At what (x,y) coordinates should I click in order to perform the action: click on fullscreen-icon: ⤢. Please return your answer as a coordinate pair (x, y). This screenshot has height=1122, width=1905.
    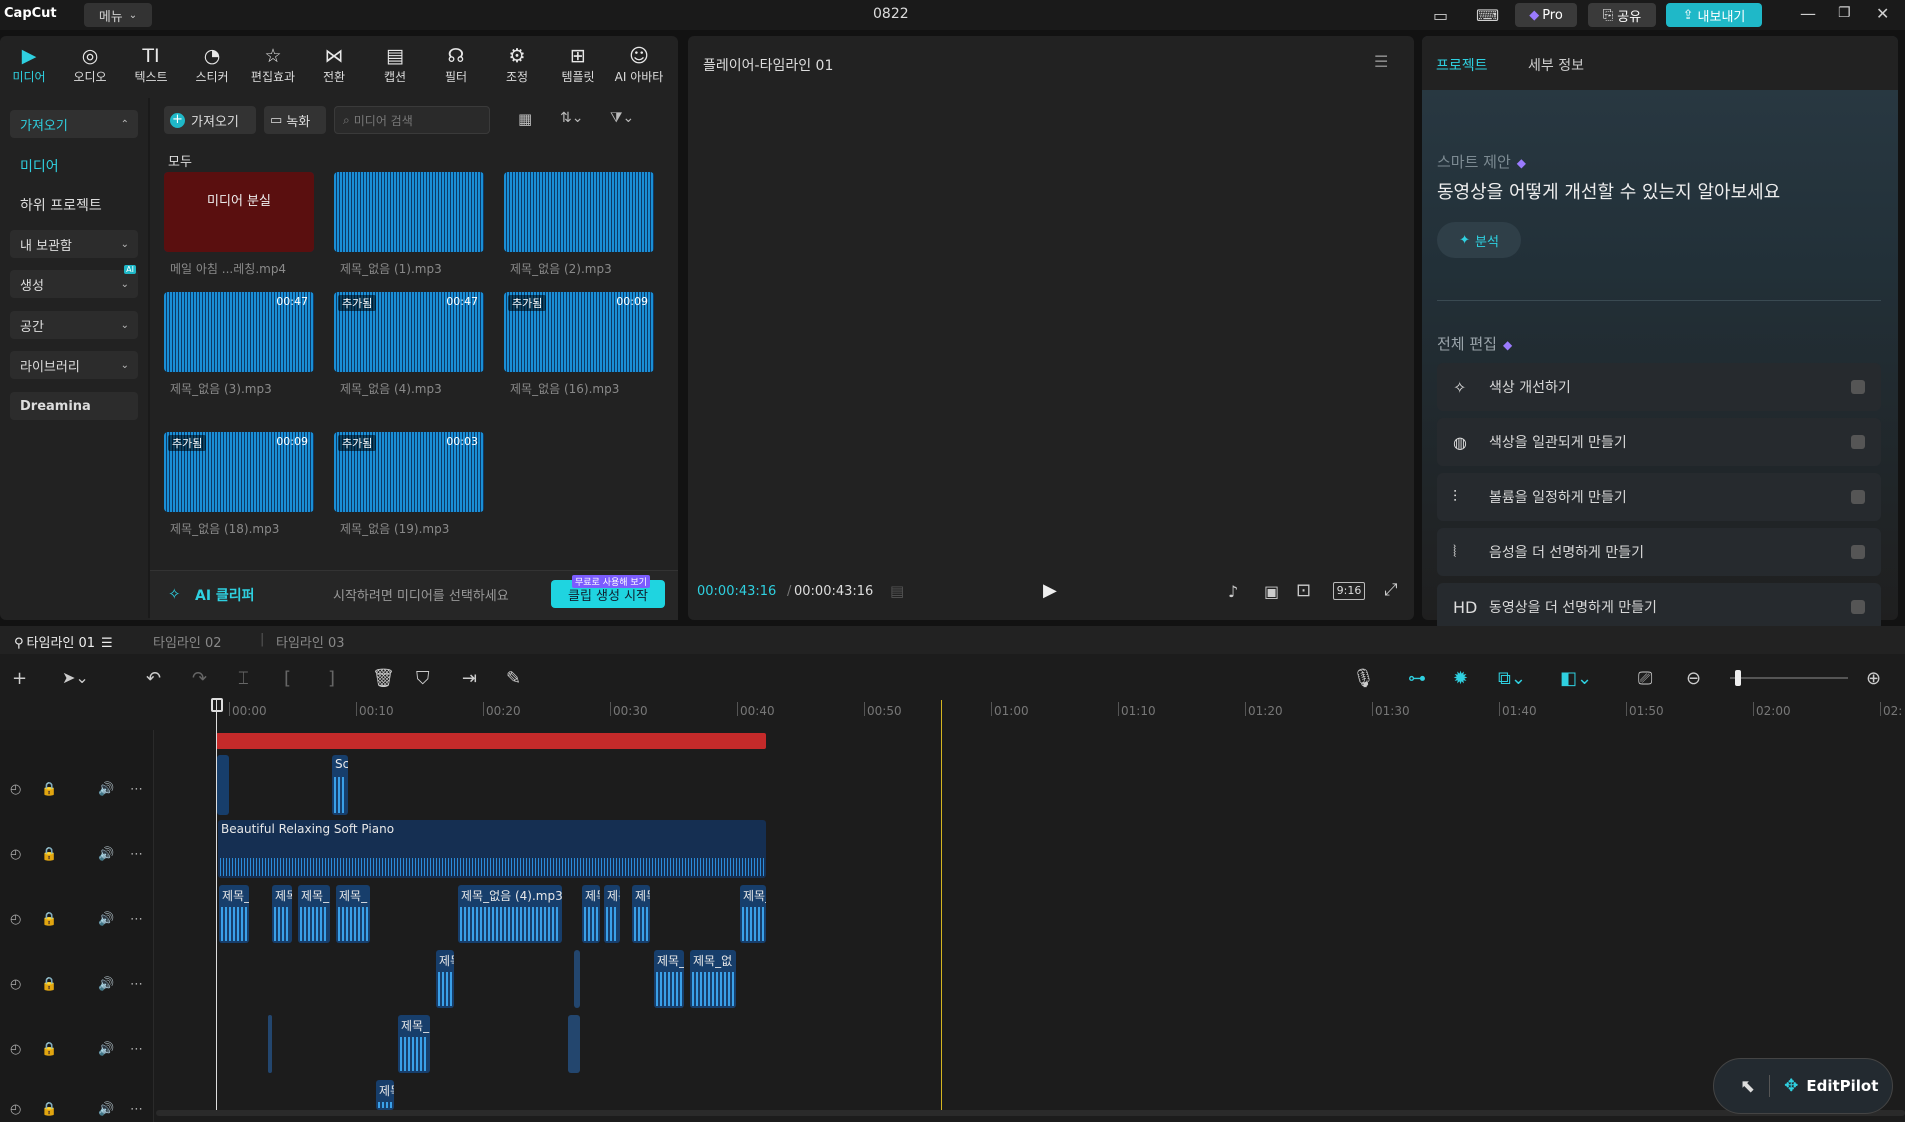
    Looking at the image, I should click on (1391, 590).